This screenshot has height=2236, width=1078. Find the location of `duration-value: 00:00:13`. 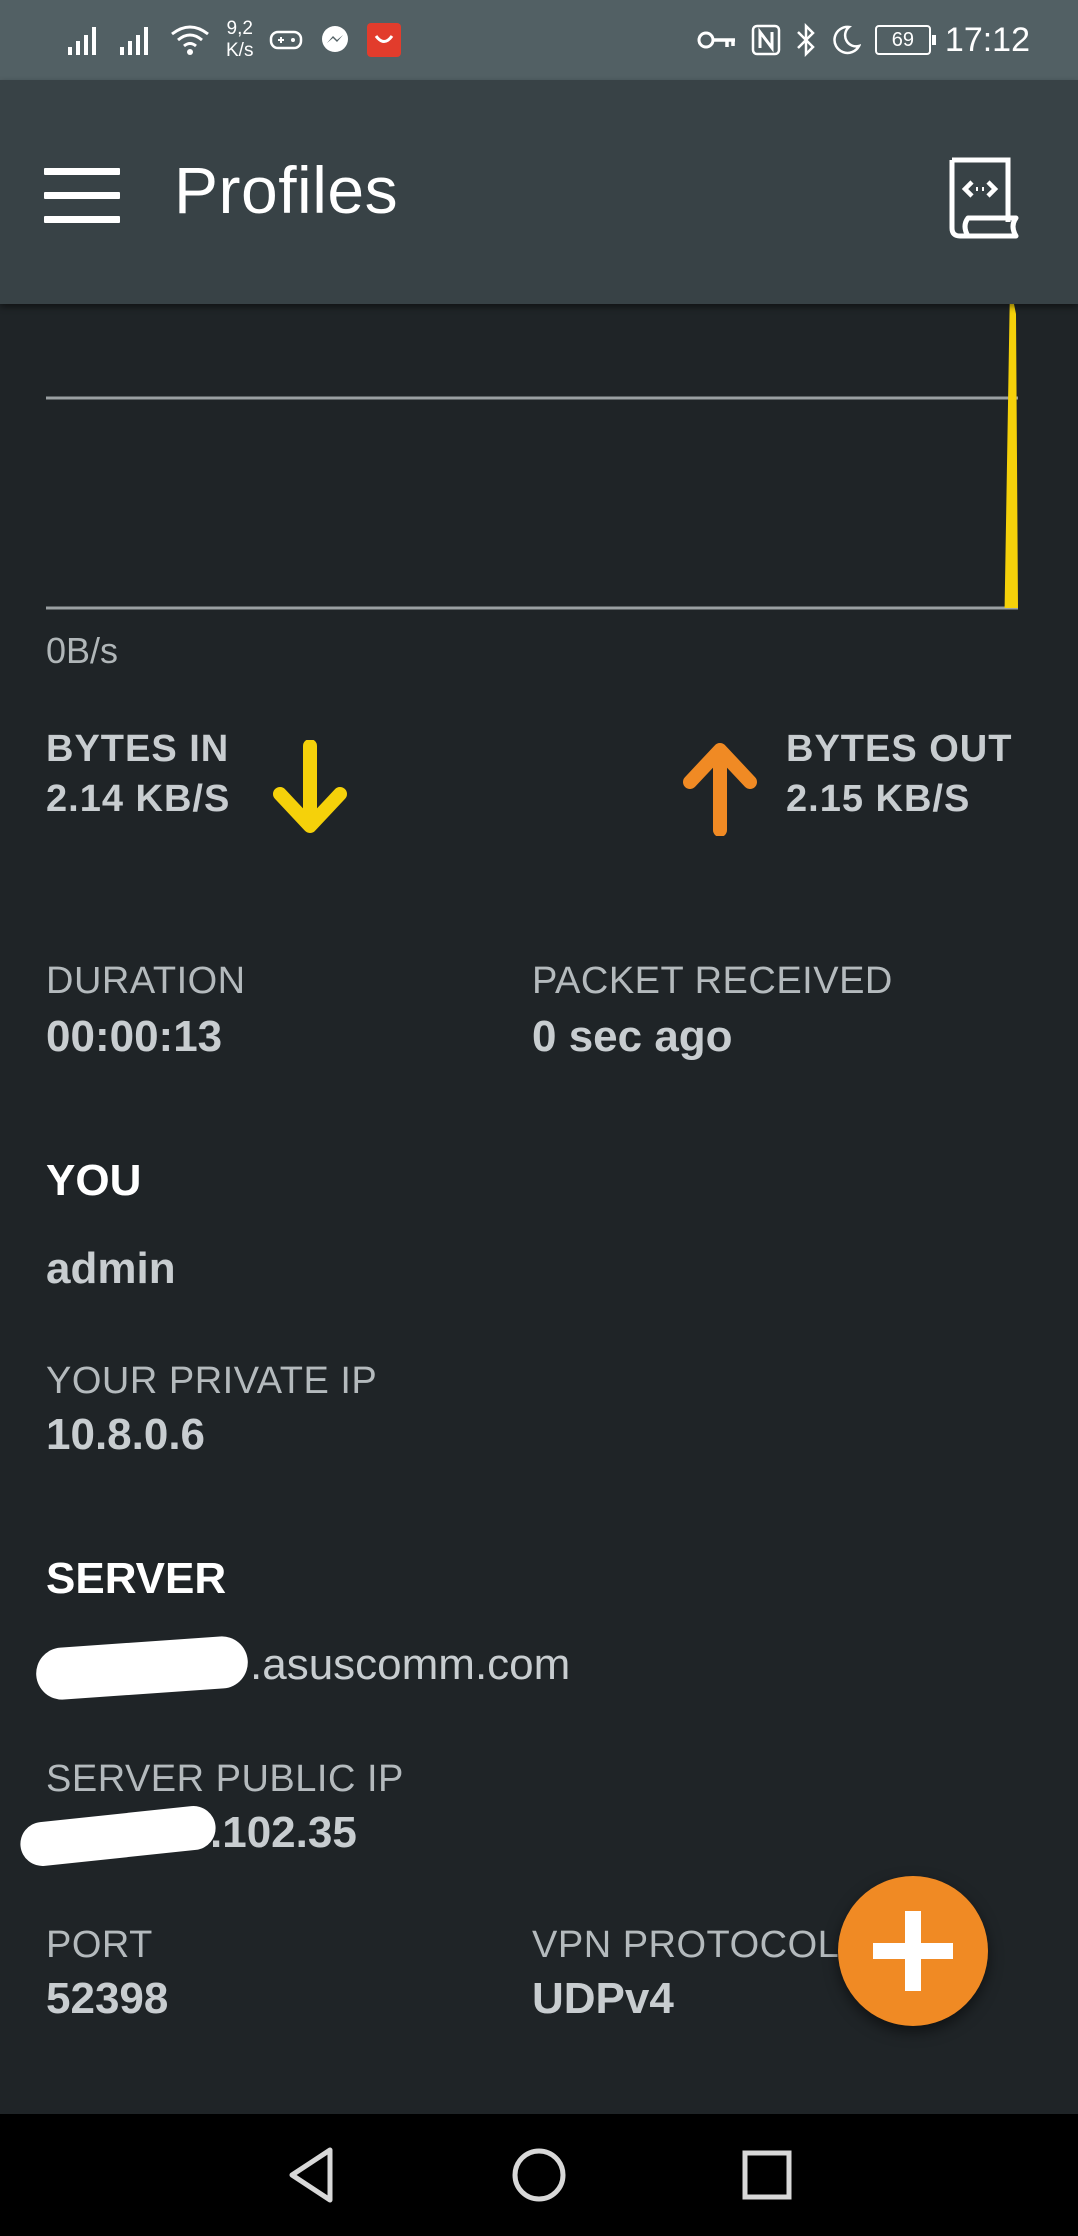

duration-value: 00:00:13 is located at coordinates (134, 1036).